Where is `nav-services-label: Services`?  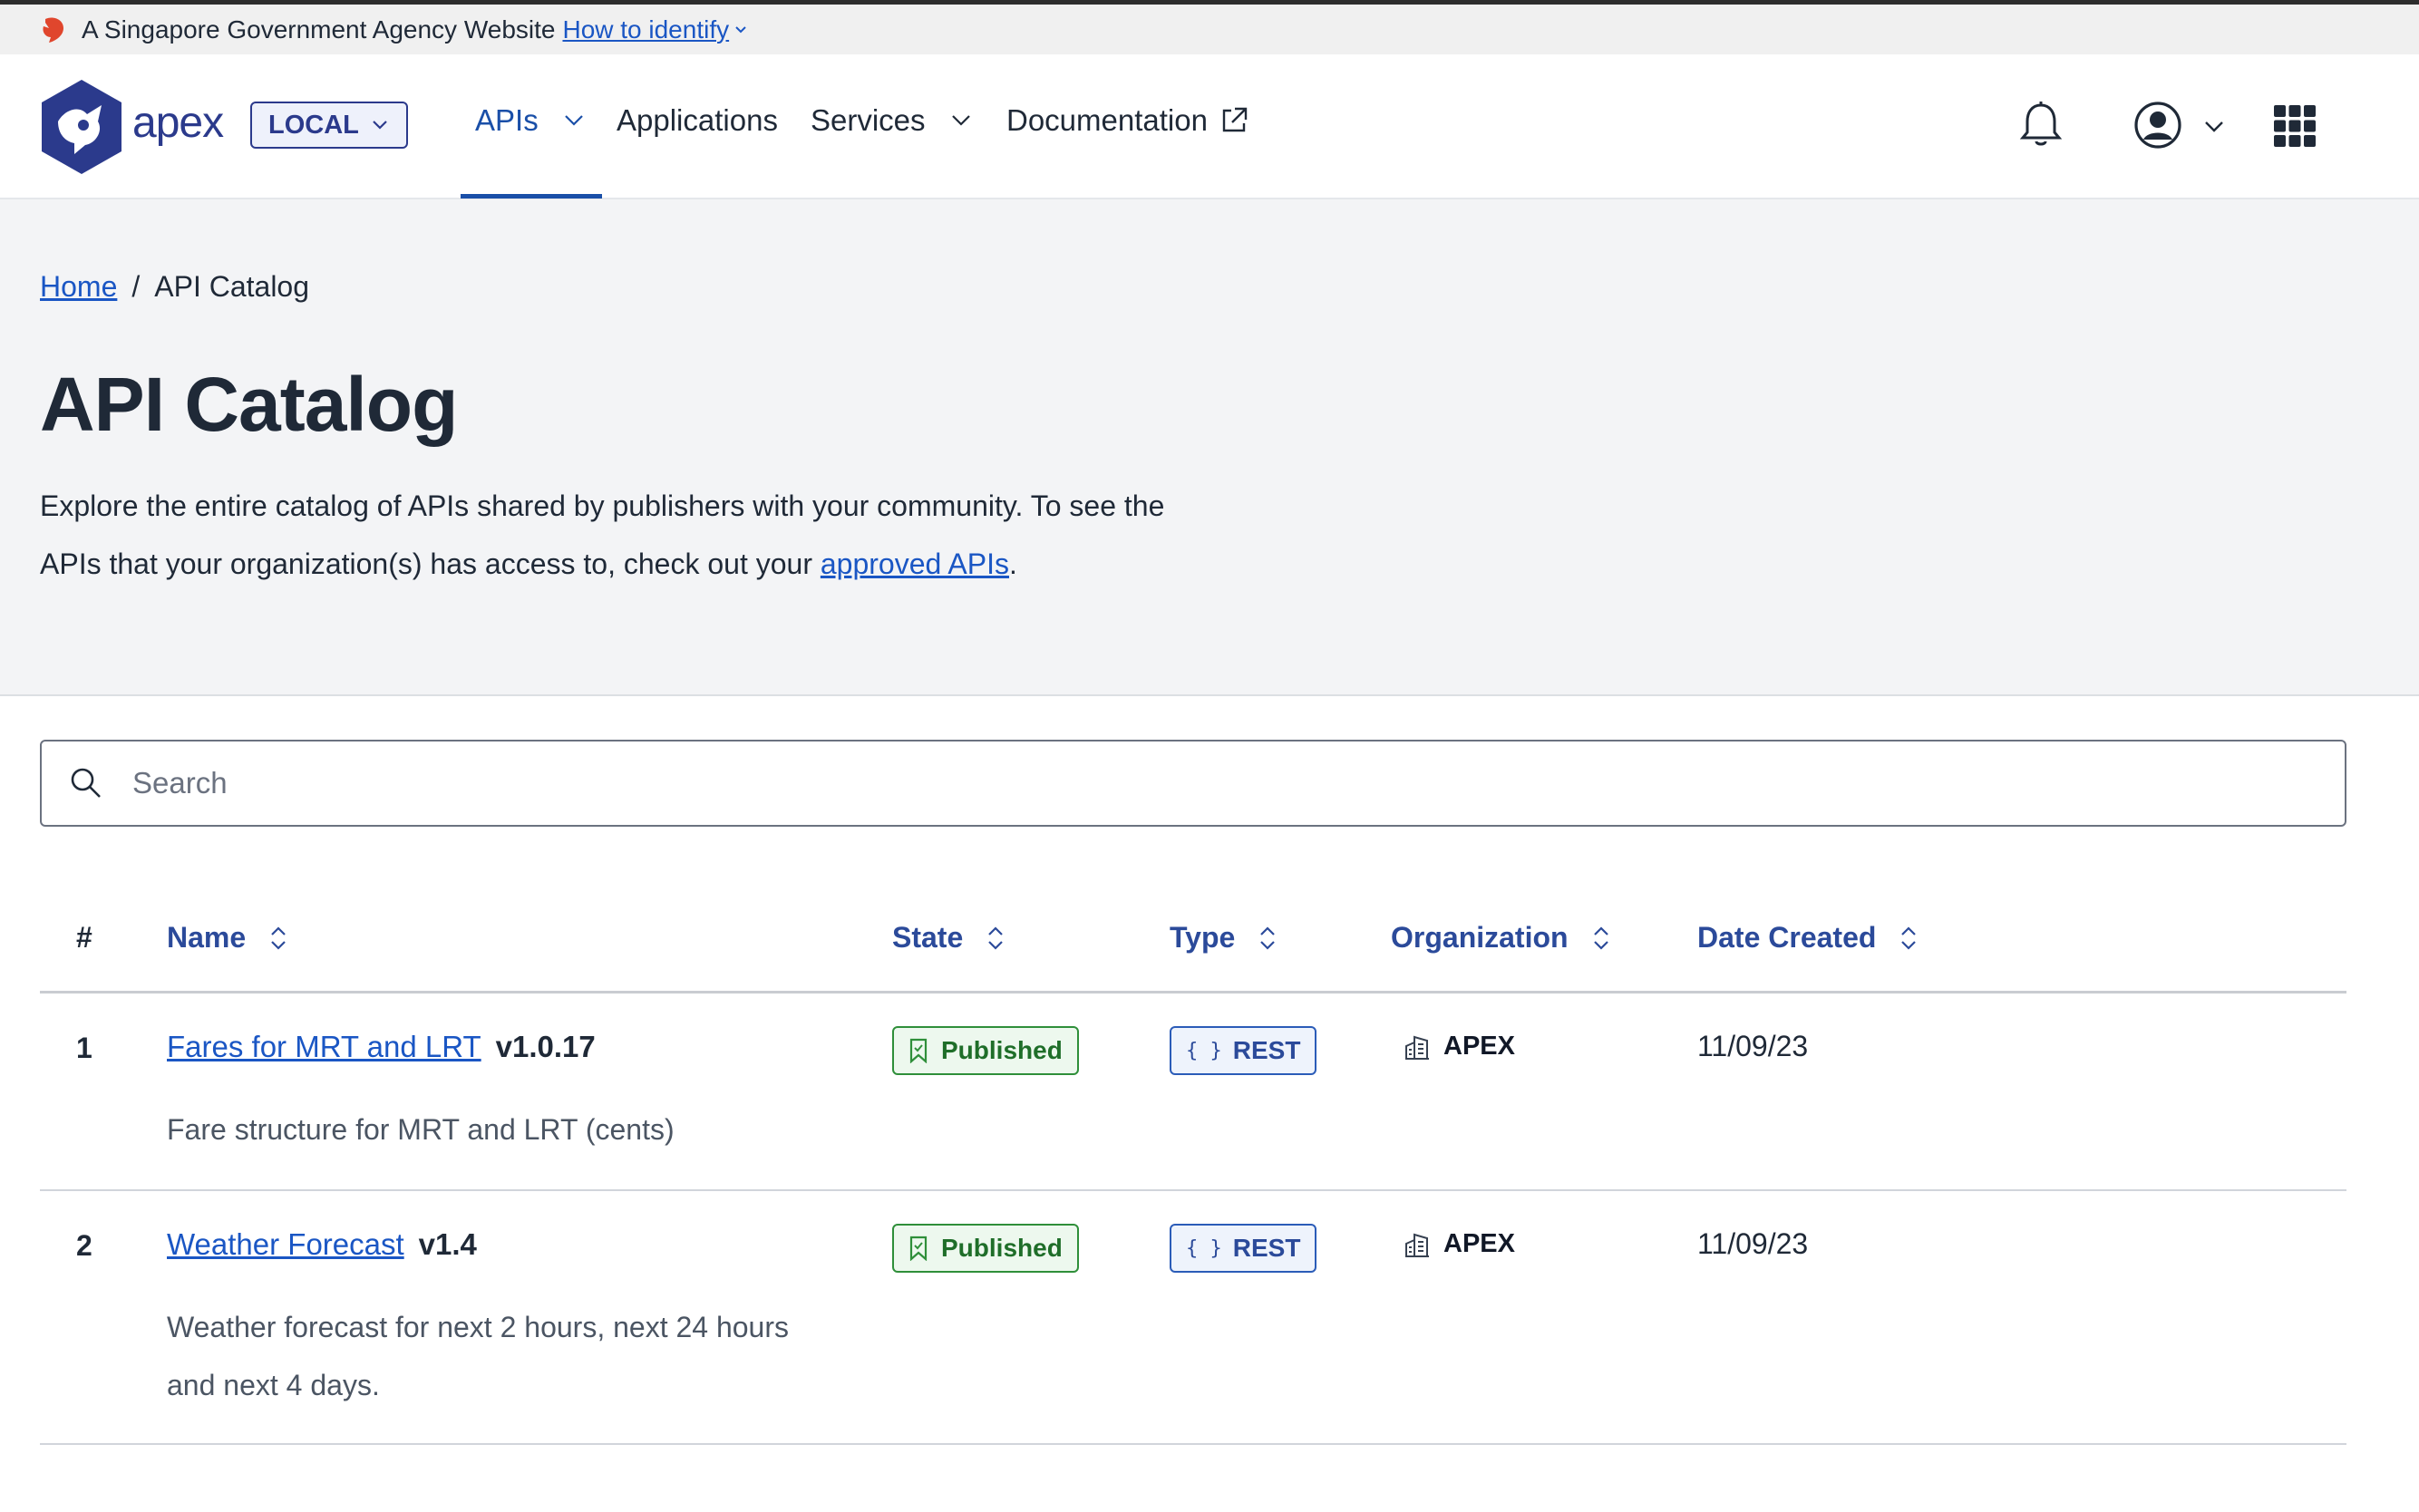 nav-services-label: Services is located at coordinates (868, 120).